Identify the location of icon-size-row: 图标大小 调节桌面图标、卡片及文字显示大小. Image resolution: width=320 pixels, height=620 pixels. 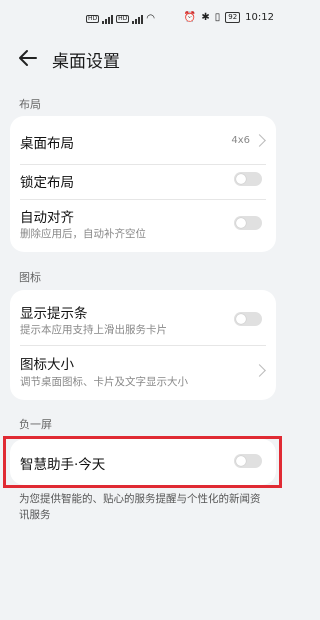
(143, 373).